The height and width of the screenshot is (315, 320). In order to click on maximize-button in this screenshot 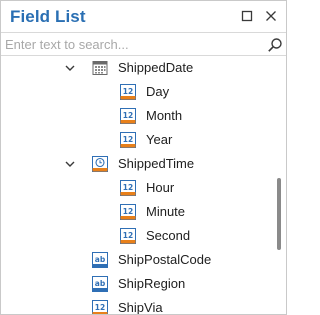, I will do `click(247, 16)`.